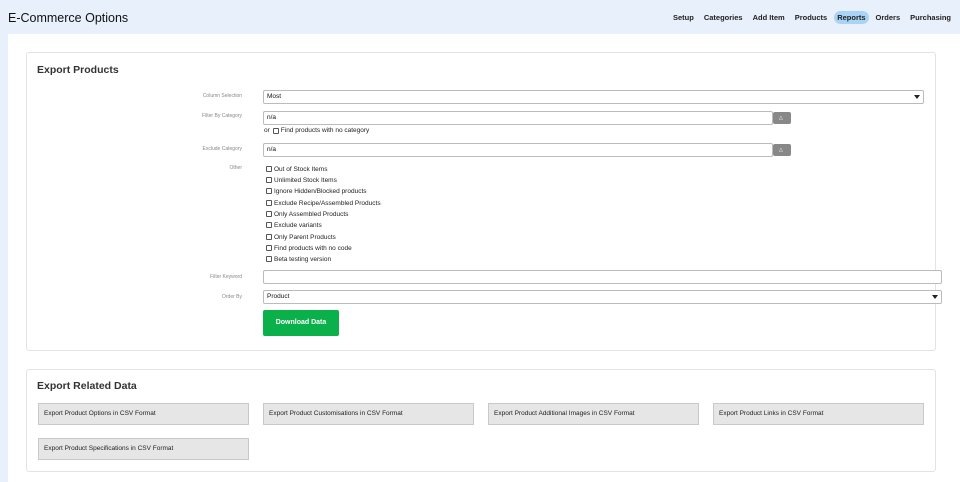  Describe the element at coordinates (518, 118) in the screenshot. I see `filter-by-category-input: n/a` at that location.